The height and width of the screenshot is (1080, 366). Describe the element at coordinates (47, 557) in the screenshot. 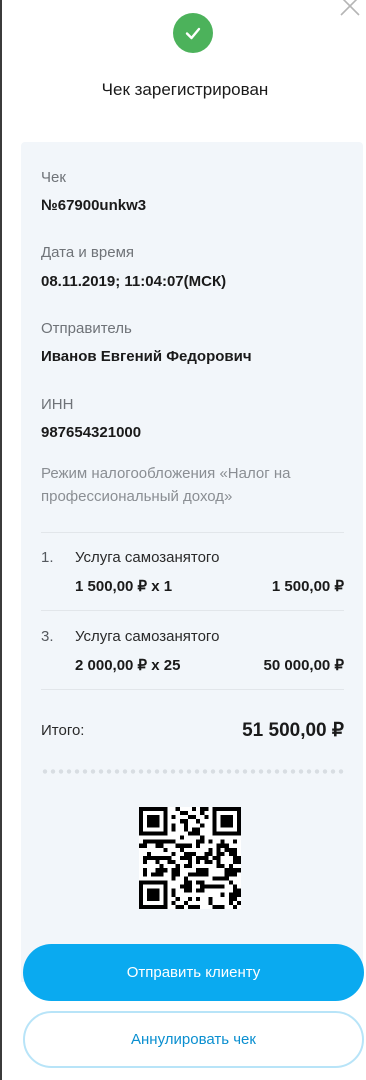

I see `item-number: 1.` at that location.